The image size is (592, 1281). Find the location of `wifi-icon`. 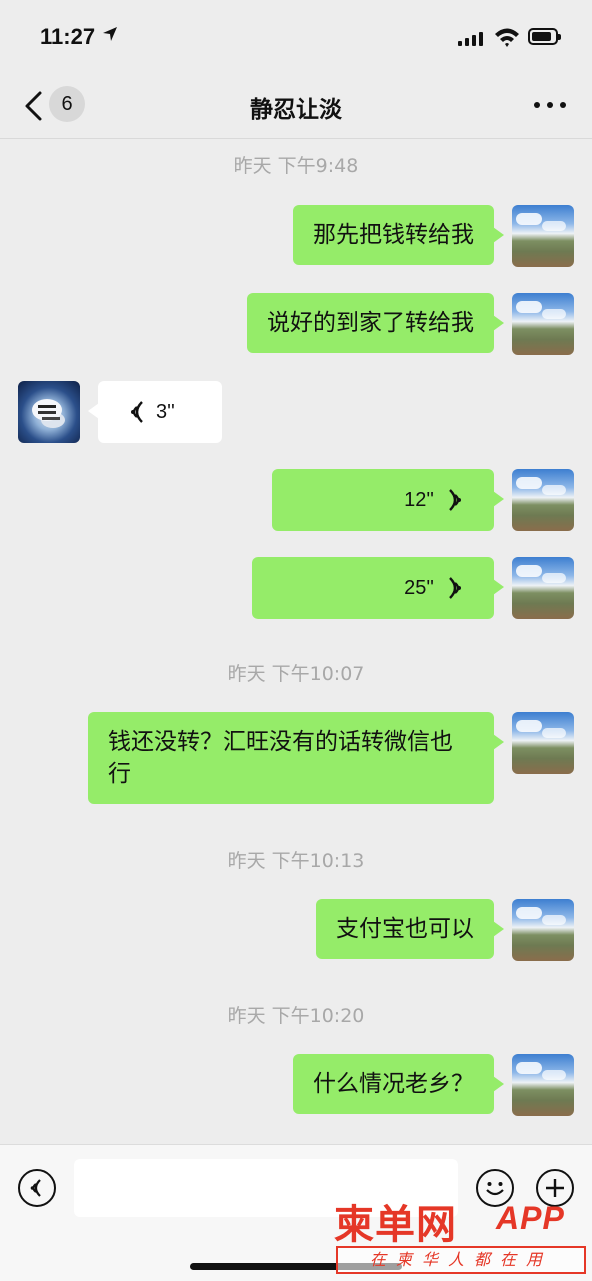

wifi-icon is located at coordinates (507, 37).